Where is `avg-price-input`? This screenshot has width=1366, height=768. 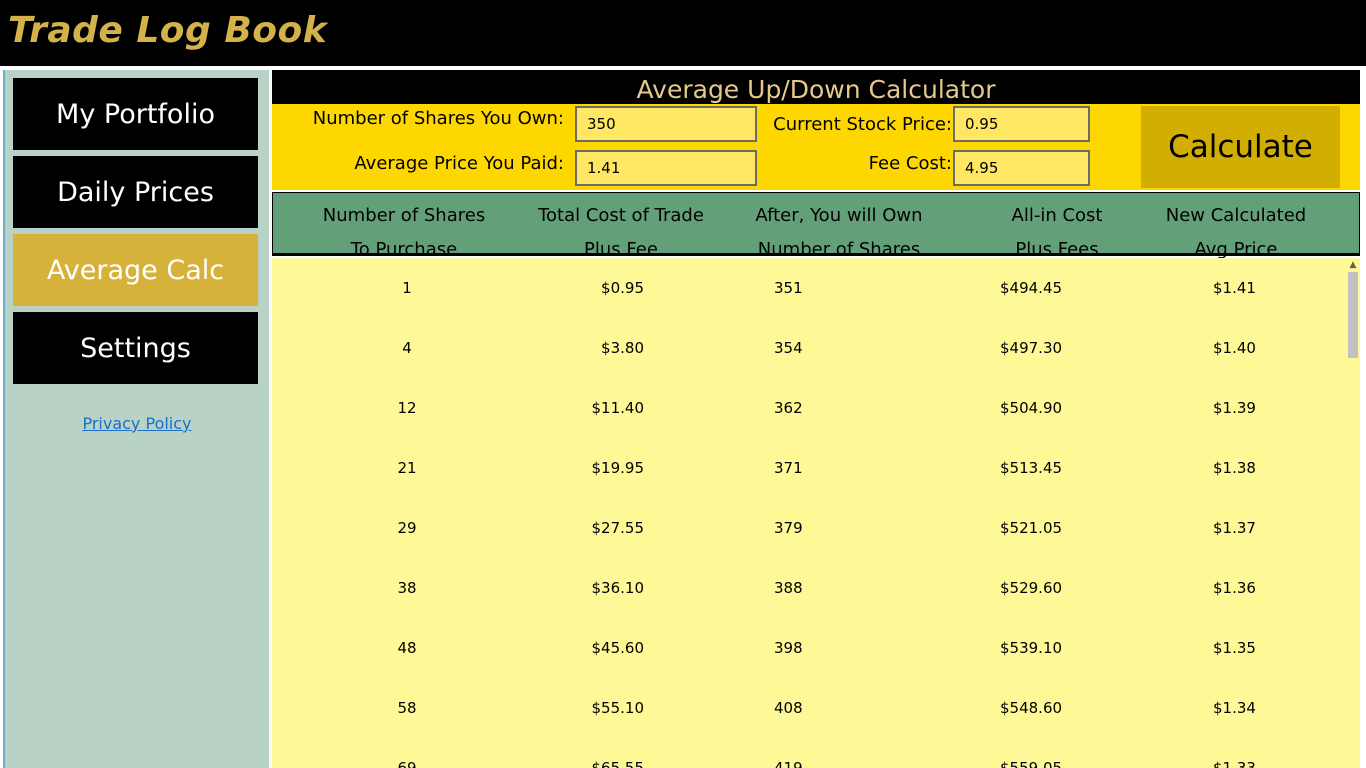
avg-price-input is located at coordinates (666, 168).